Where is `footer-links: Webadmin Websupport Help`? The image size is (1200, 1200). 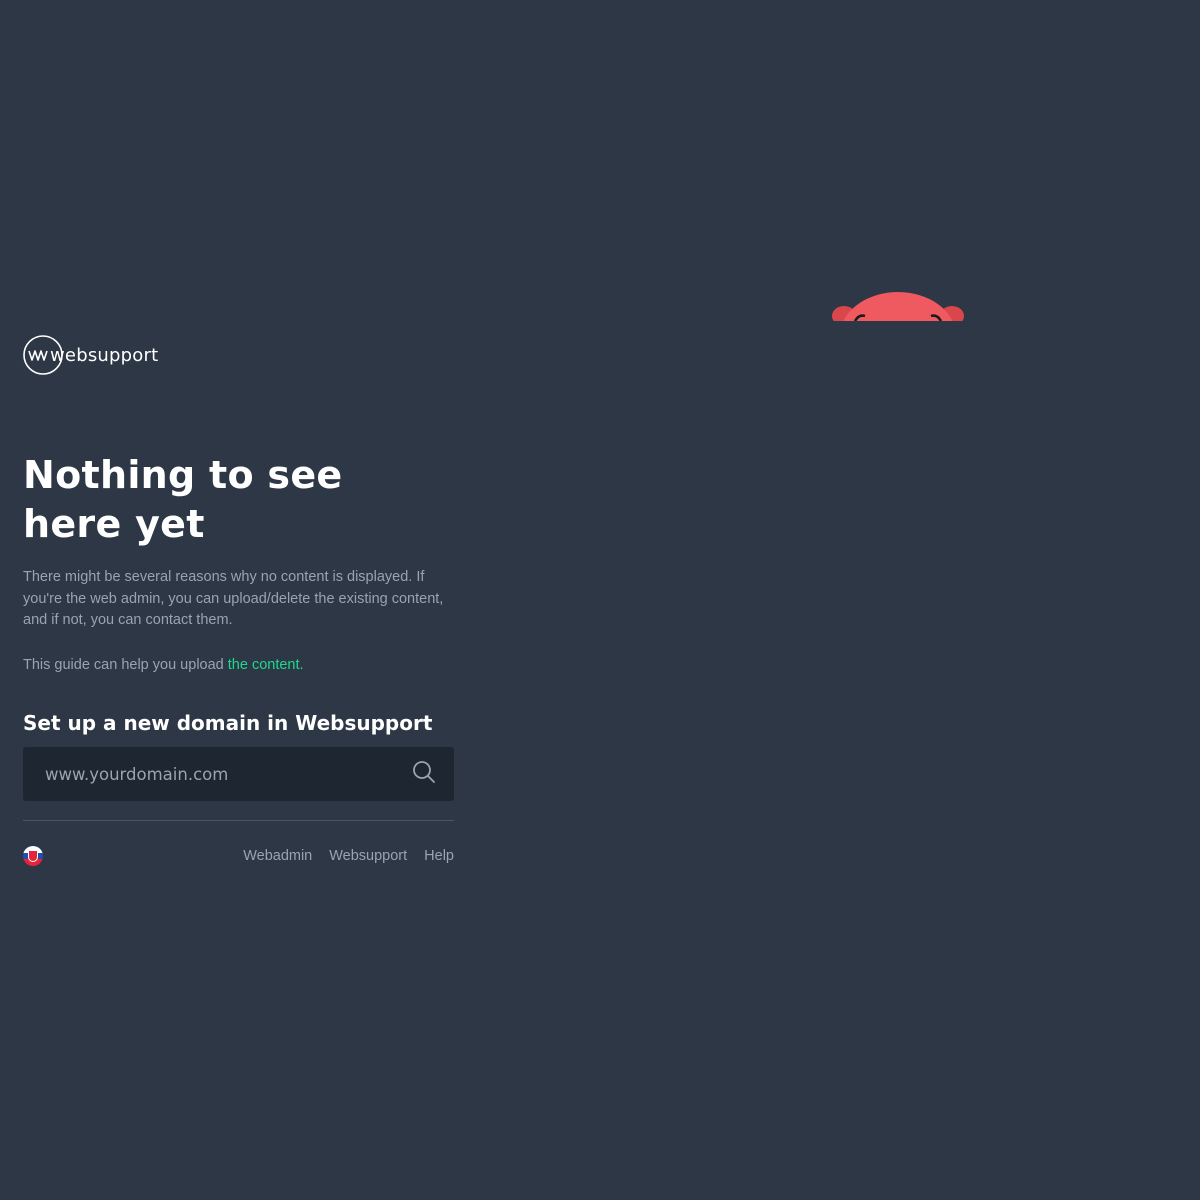
footer-links: Webadmin Websupport Help is located at coordinates (348, 856).